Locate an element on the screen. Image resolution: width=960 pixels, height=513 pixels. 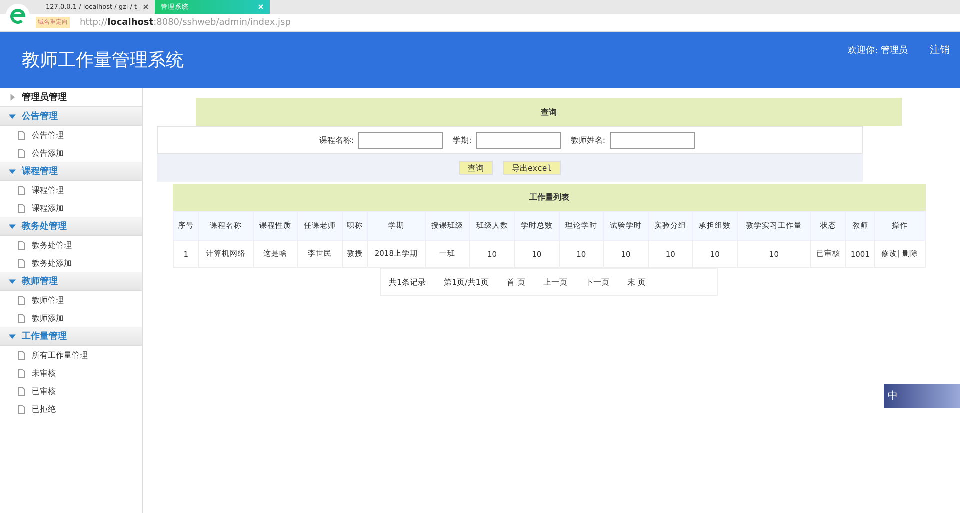
sidebar-item: 所有工作量管理 is located at coordinates (71, 355).